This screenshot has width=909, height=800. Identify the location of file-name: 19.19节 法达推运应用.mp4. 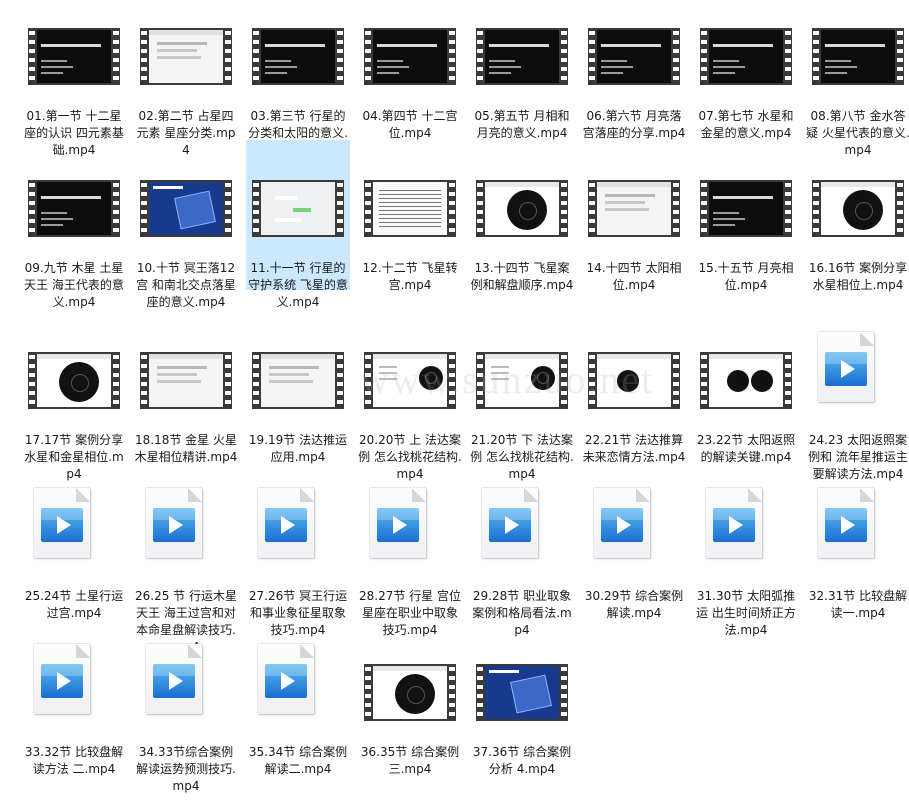
(298, 448).